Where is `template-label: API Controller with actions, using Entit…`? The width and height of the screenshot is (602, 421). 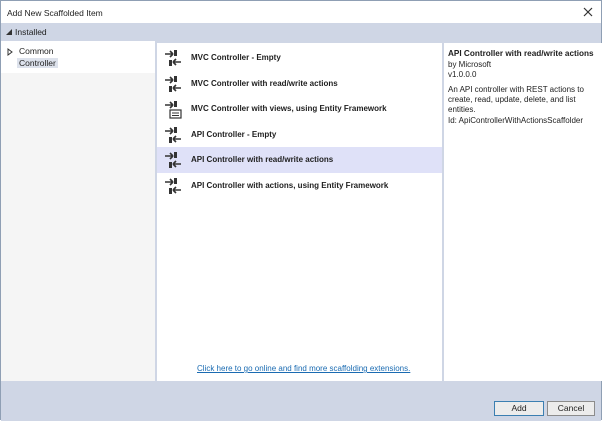 template-label: API Controller with actions, using Entit… is located at coordinates (290, 185).